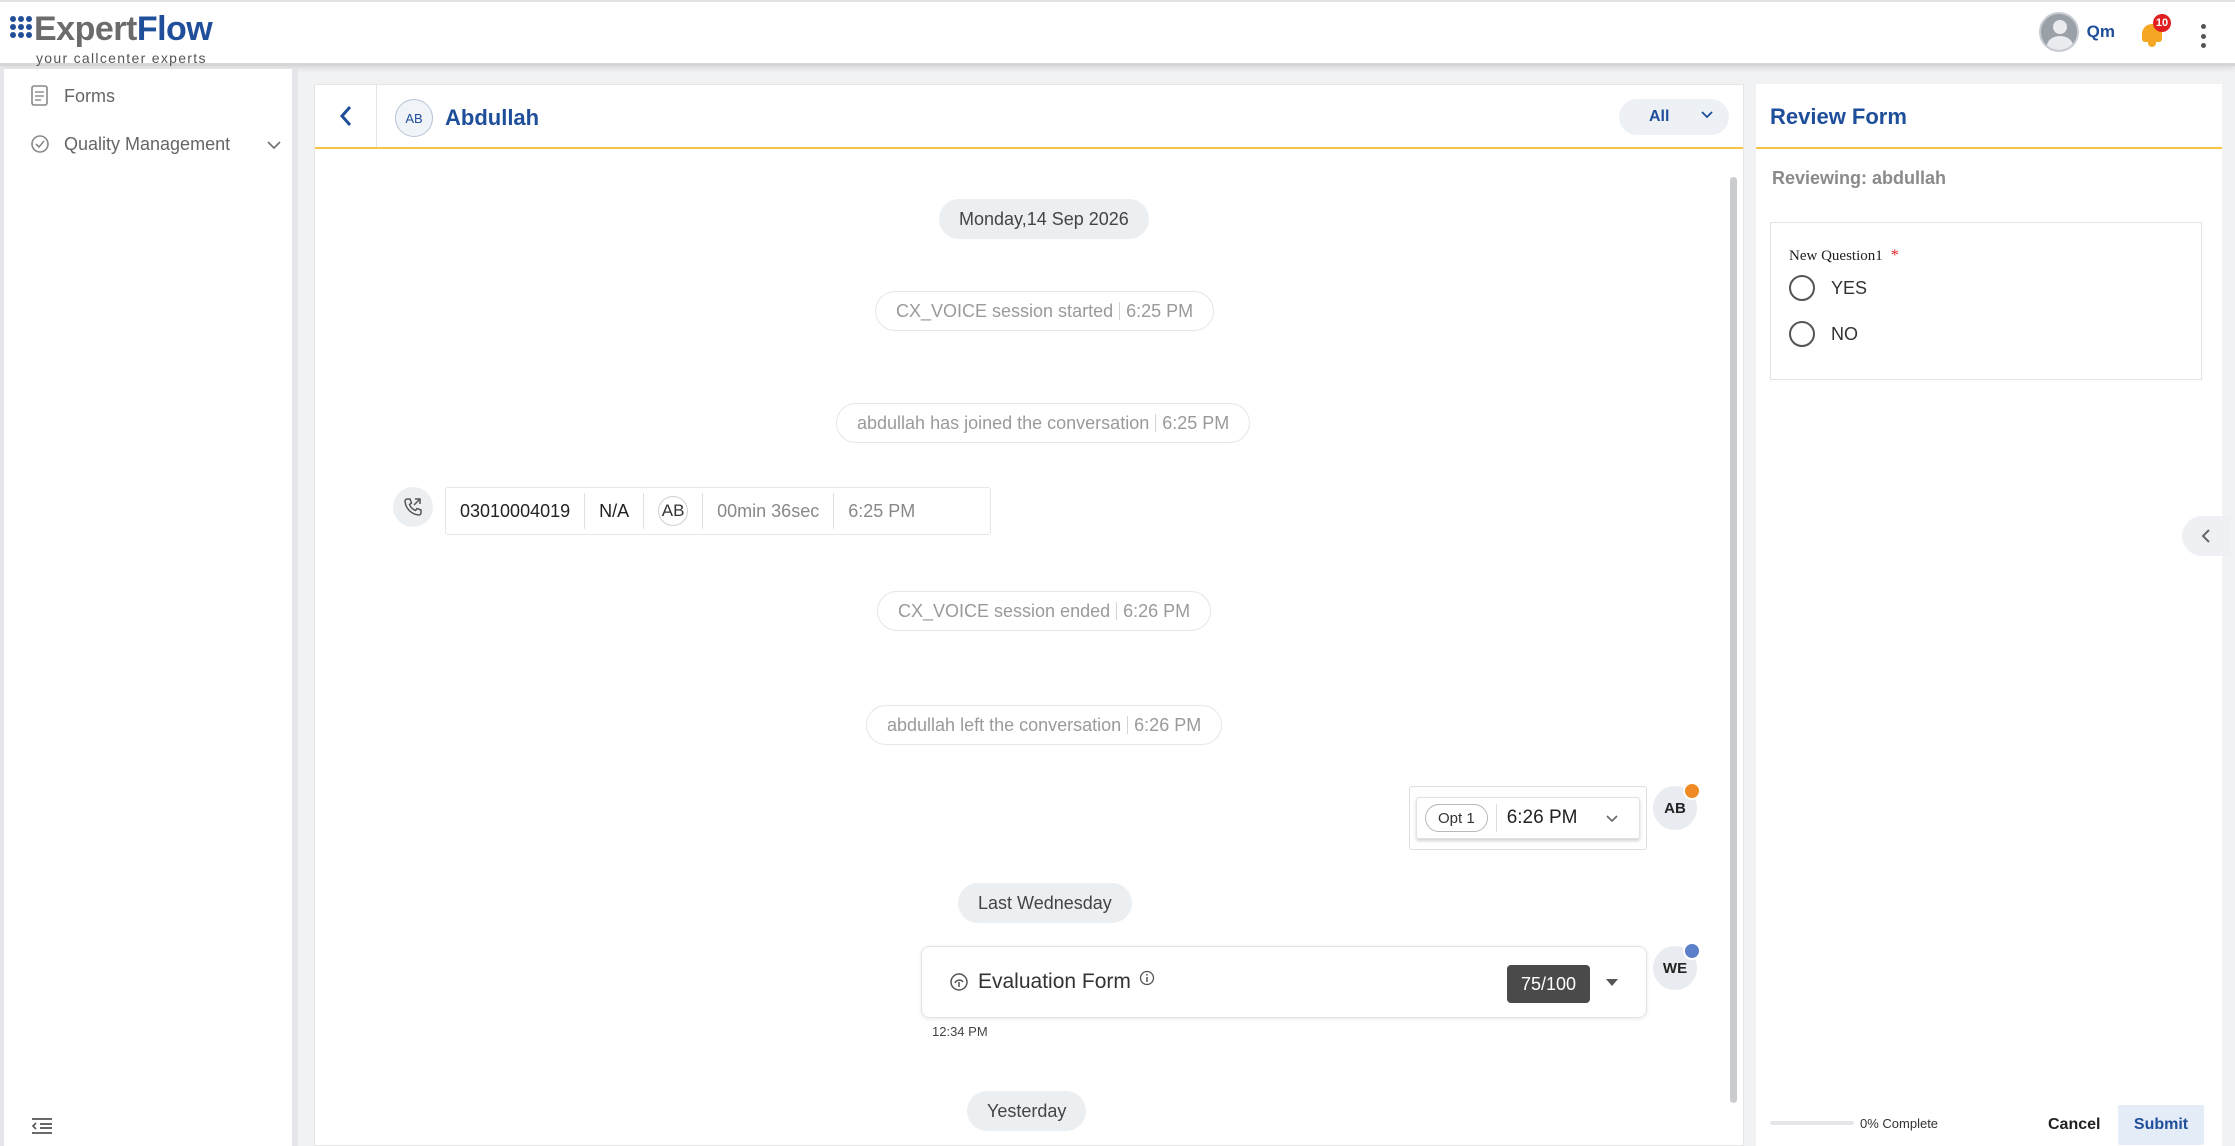 The width and height of the screenshot is (2235, 1146). What do you see at coordinates (516, 511) in the screenshot?
I see `call-number: 03010004019` at bounding box center [516, 511].